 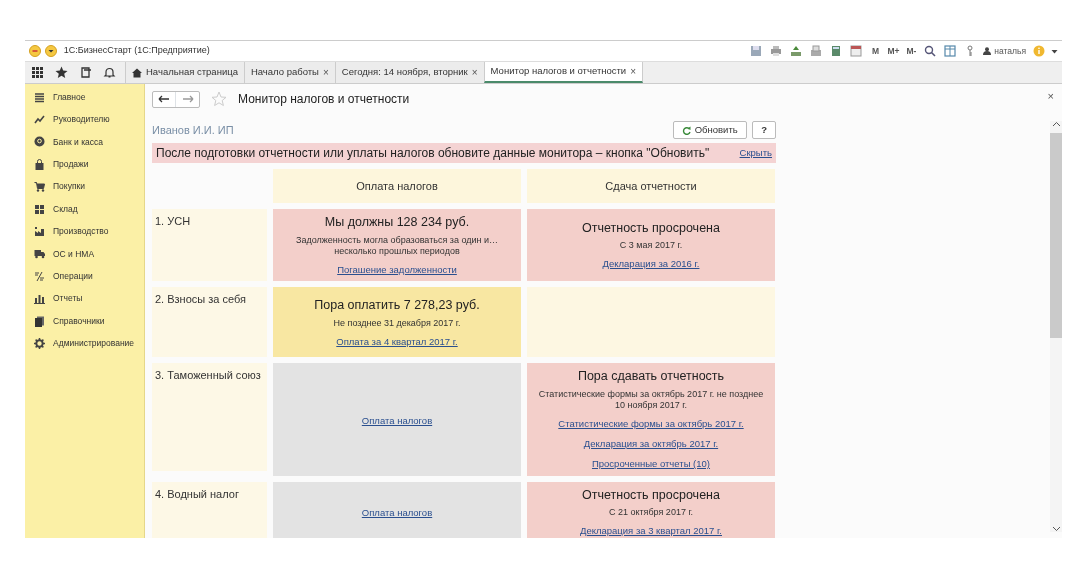 I want to click on apps-icon, so click(x=37, y=72).